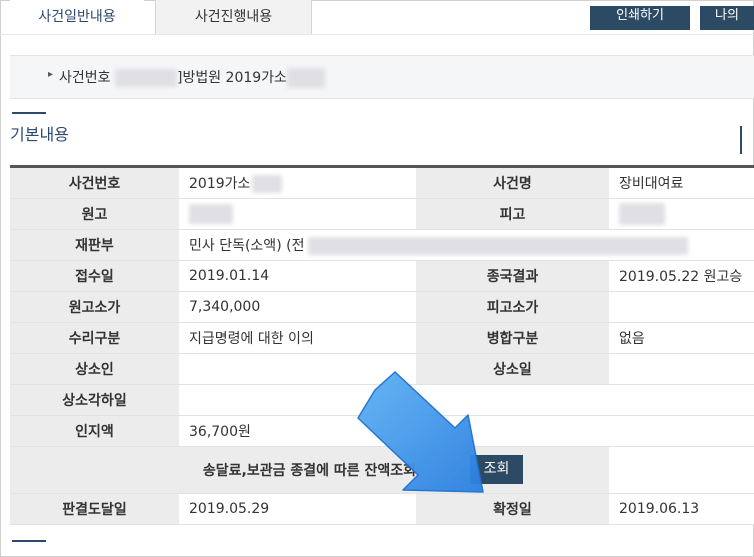 Image resolution: width=754 pixels, height=557 pixels. I want to click on finalized-date-value: 2019.06.13, so click(681, 509).